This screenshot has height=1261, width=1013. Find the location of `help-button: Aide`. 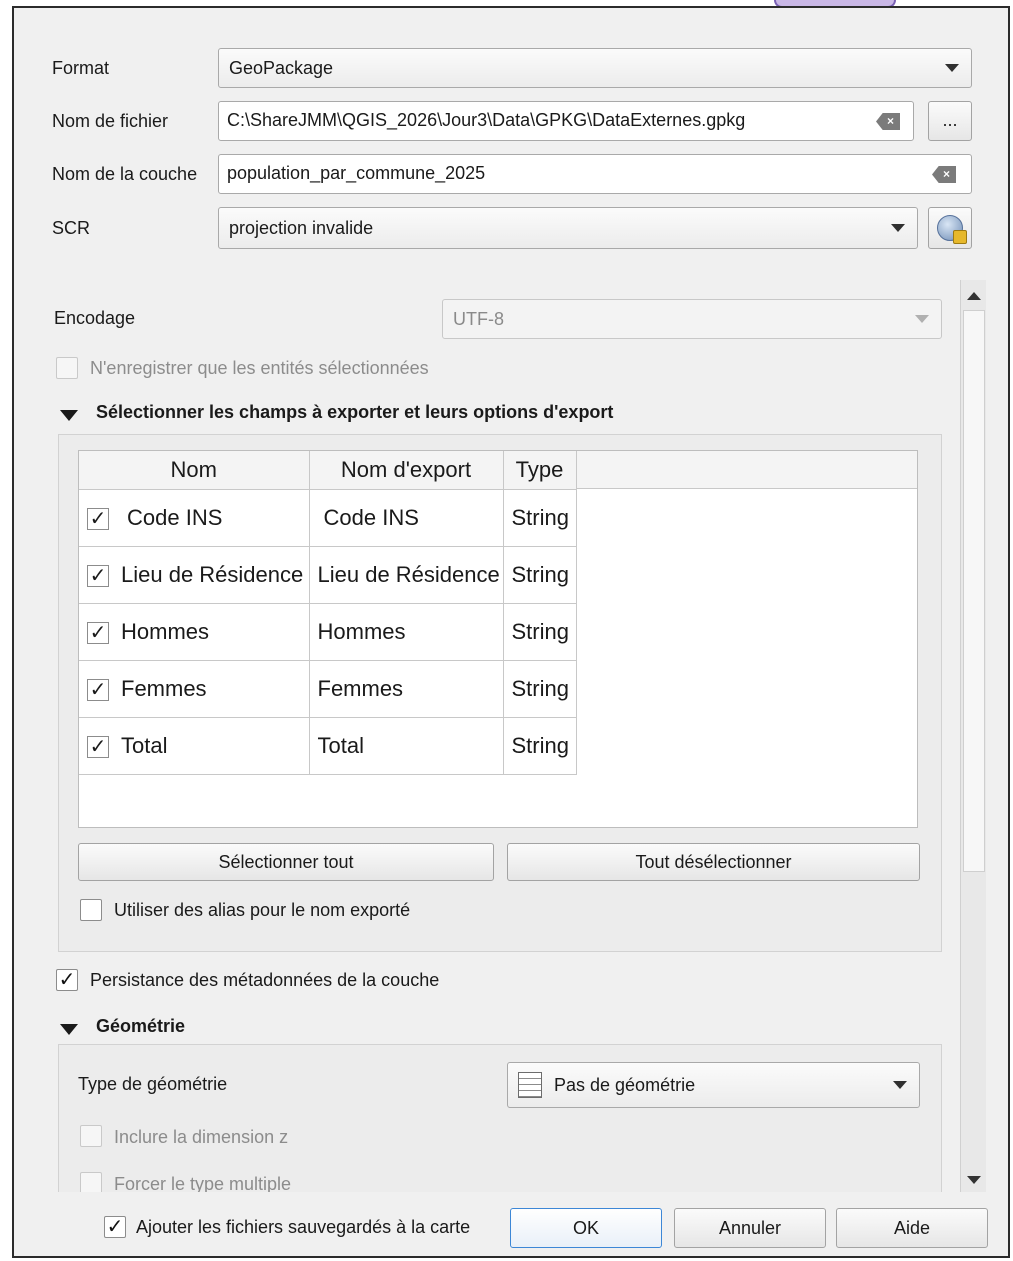

help-button: Aide is located at coordinates (912, 1228).